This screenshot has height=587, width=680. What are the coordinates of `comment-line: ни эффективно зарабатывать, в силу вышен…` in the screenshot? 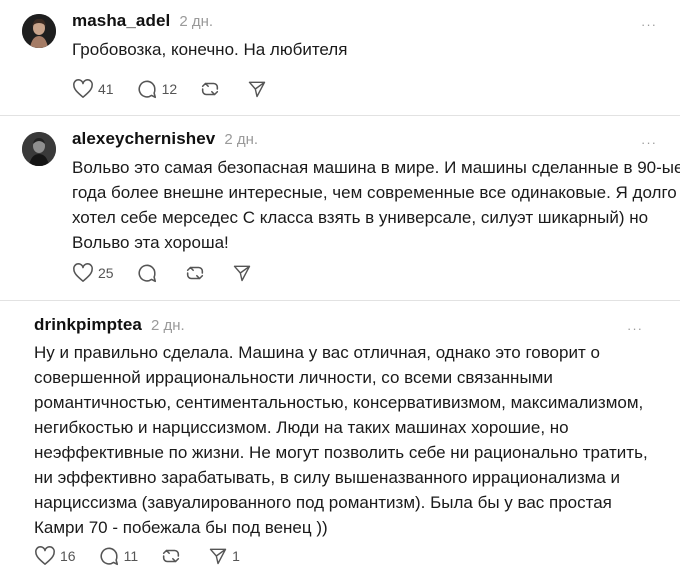 It's located at (327, 477).